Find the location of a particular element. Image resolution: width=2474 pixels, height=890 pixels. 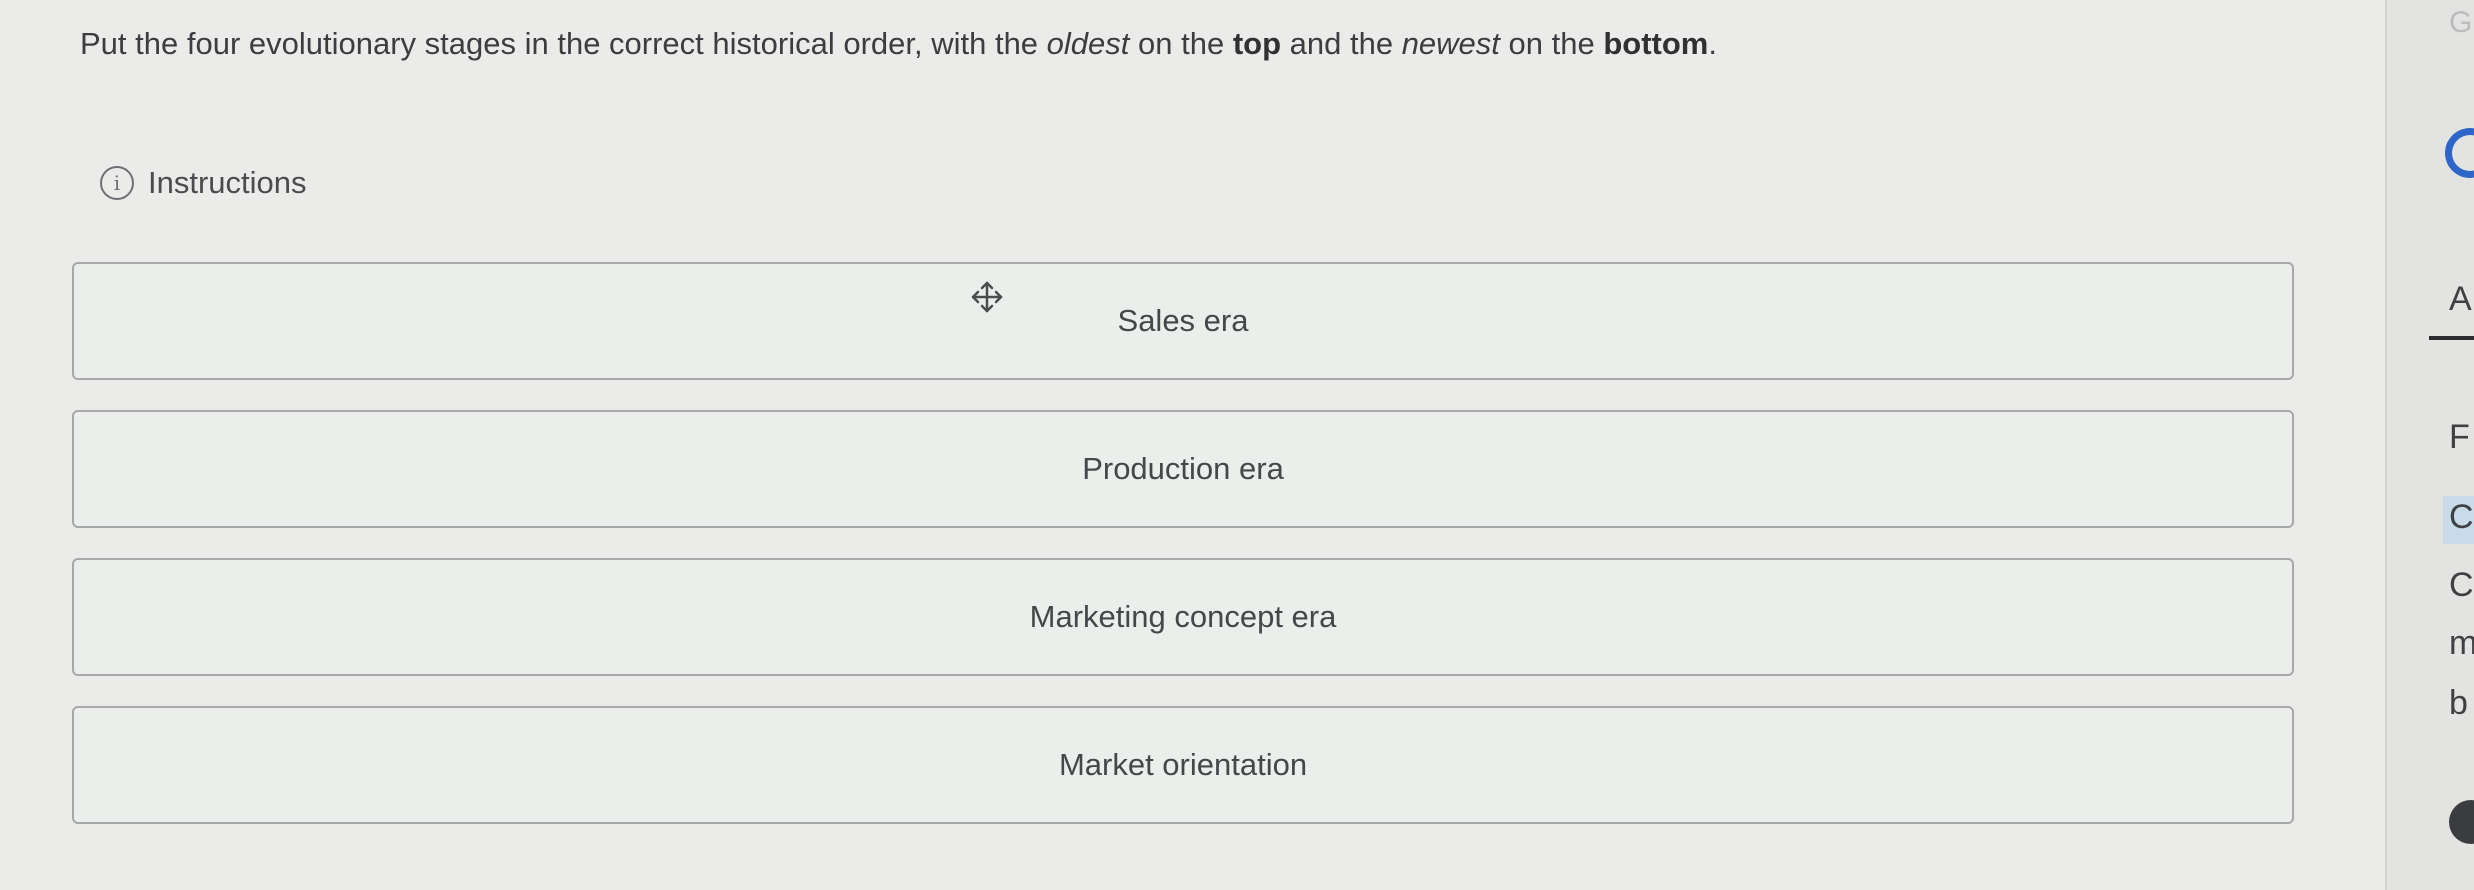

sortable-item-label: Marketing concept era is located at coordinates (1183, 616).